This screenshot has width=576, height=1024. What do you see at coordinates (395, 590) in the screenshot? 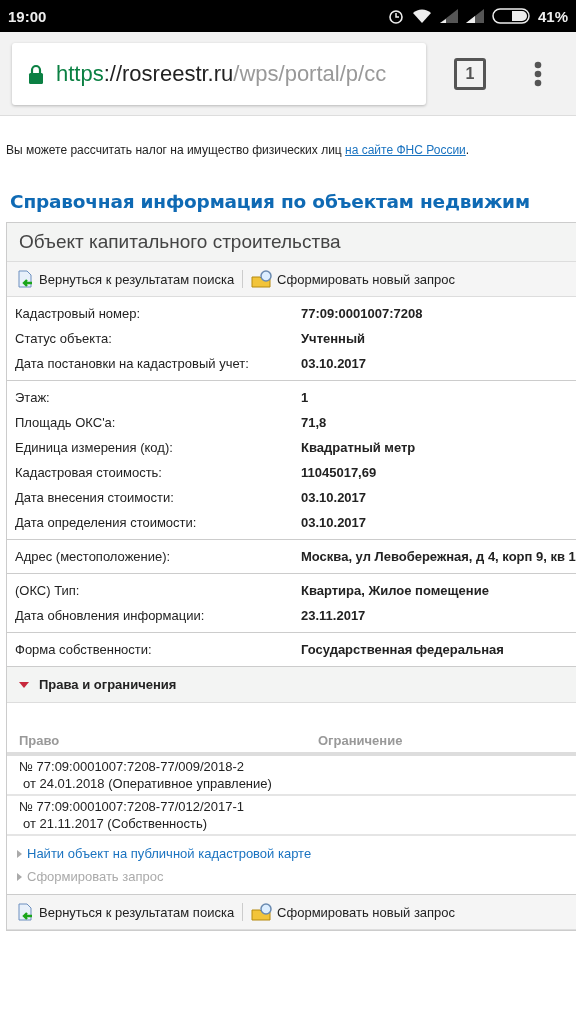
I see `field-value: Квартира, Жилое помещение` at bounding box center [395, 590].